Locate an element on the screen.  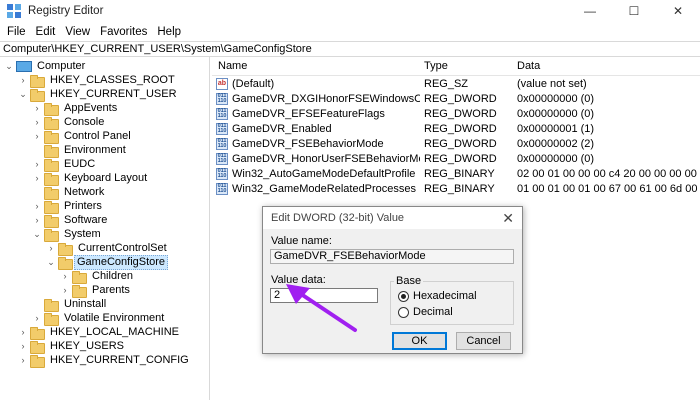
value-type: REG_SZ is located at coordinates (446, 84).